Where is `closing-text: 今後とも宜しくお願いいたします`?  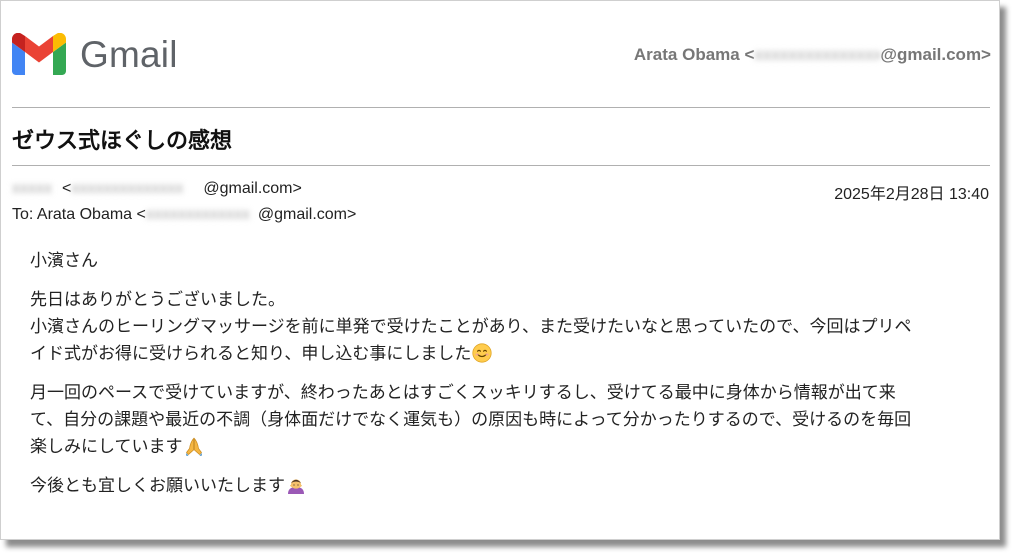
closing-text: 今後とも宜しくお願いいたします is located at coordinates (157, 485).